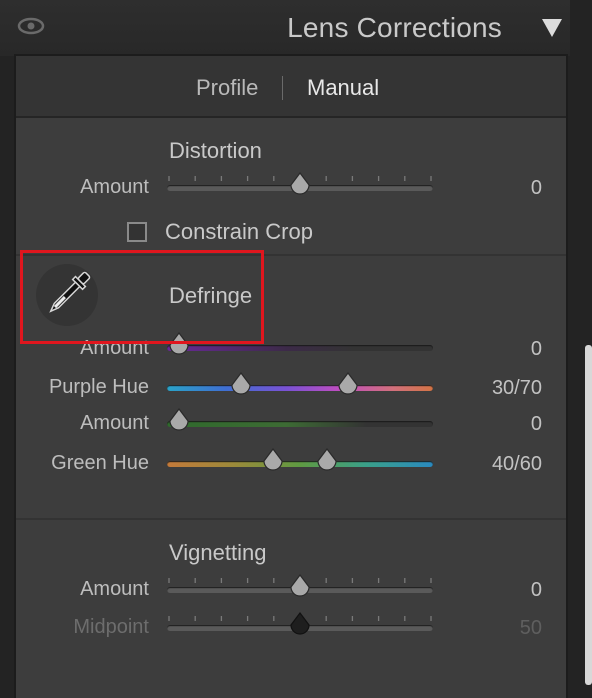  I want to click on eyedropper-icon, so click(70, 292).